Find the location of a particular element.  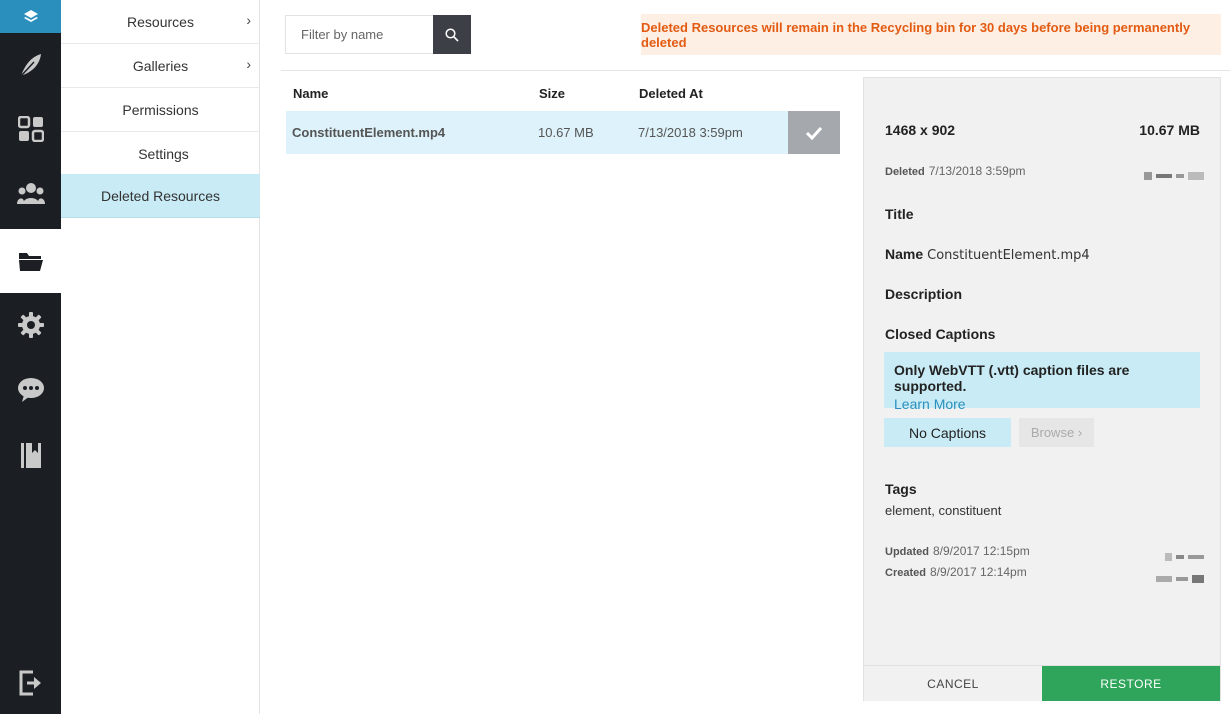

deleted-label: Deleted is located at coordinates (905, 172).